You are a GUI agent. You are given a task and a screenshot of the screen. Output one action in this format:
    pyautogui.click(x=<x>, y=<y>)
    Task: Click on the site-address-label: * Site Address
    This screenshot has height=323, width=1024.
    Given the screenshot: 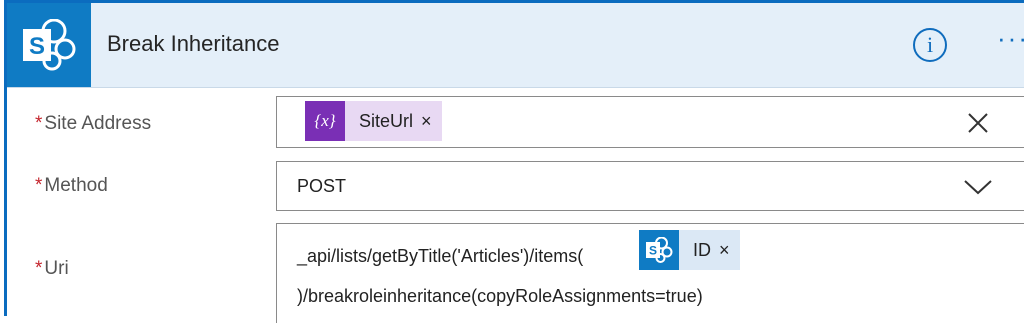 What is the action you would take?
    pyautogui.click(x=93, y=124)
    